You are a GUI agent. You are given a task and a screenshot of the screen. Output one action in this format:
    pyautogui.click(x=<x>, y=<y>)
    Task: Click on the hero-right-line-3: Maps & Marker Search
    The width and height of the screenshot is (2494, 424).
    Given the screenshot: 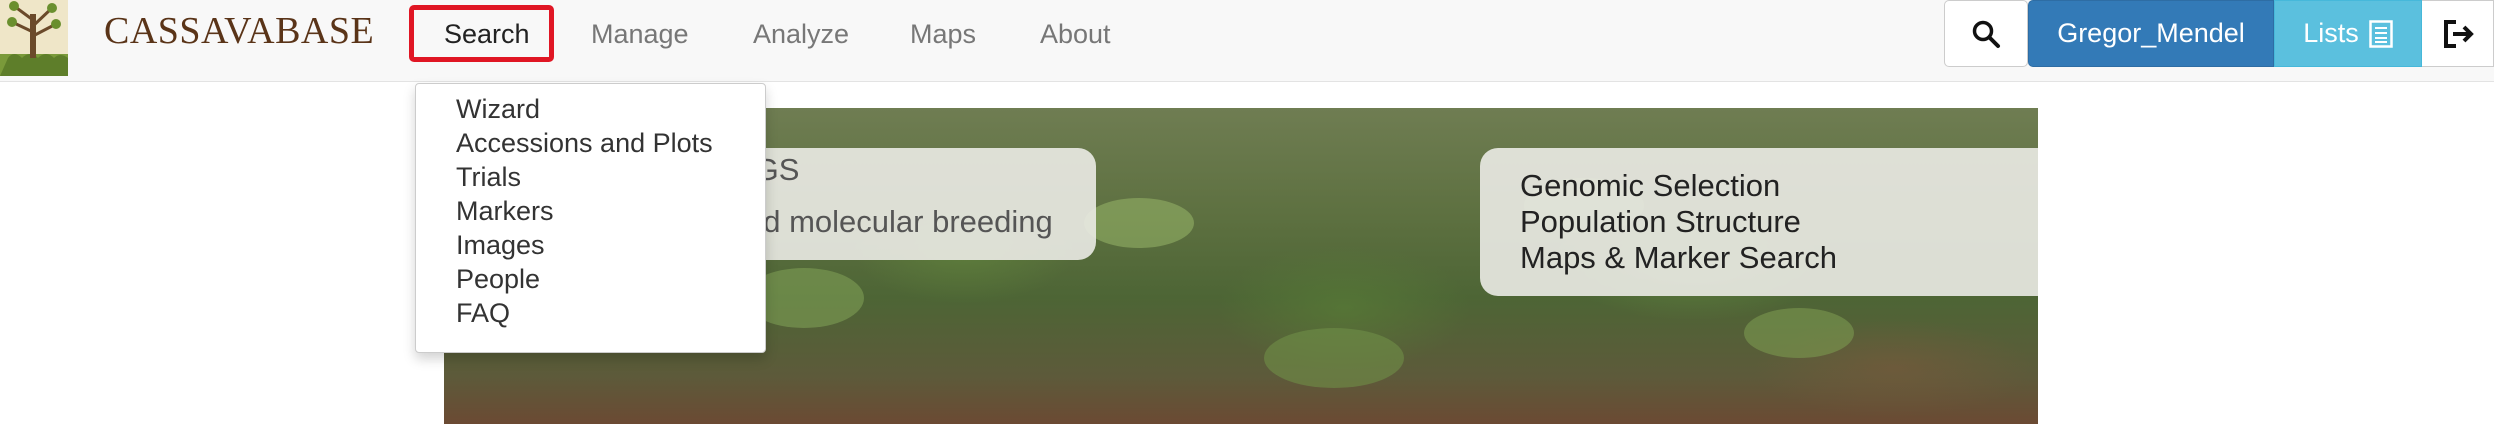 What is the action you would take?
    pyautogui.click(x=1678, y=257)
    